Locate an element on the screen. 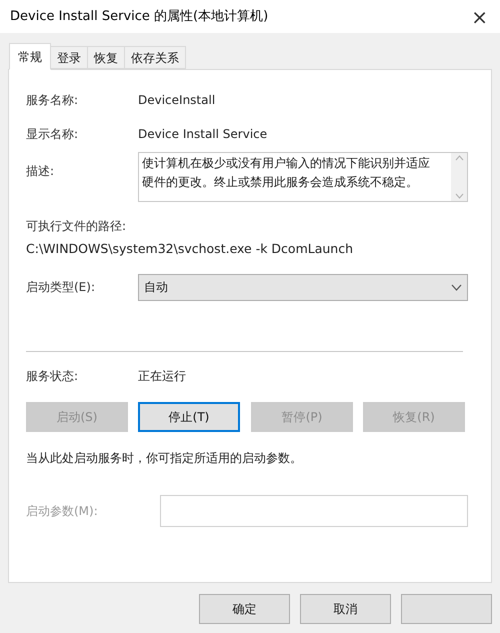 The image size is (500, 633). field-label: 启动参数(M): is located at coordinates (62, 511).